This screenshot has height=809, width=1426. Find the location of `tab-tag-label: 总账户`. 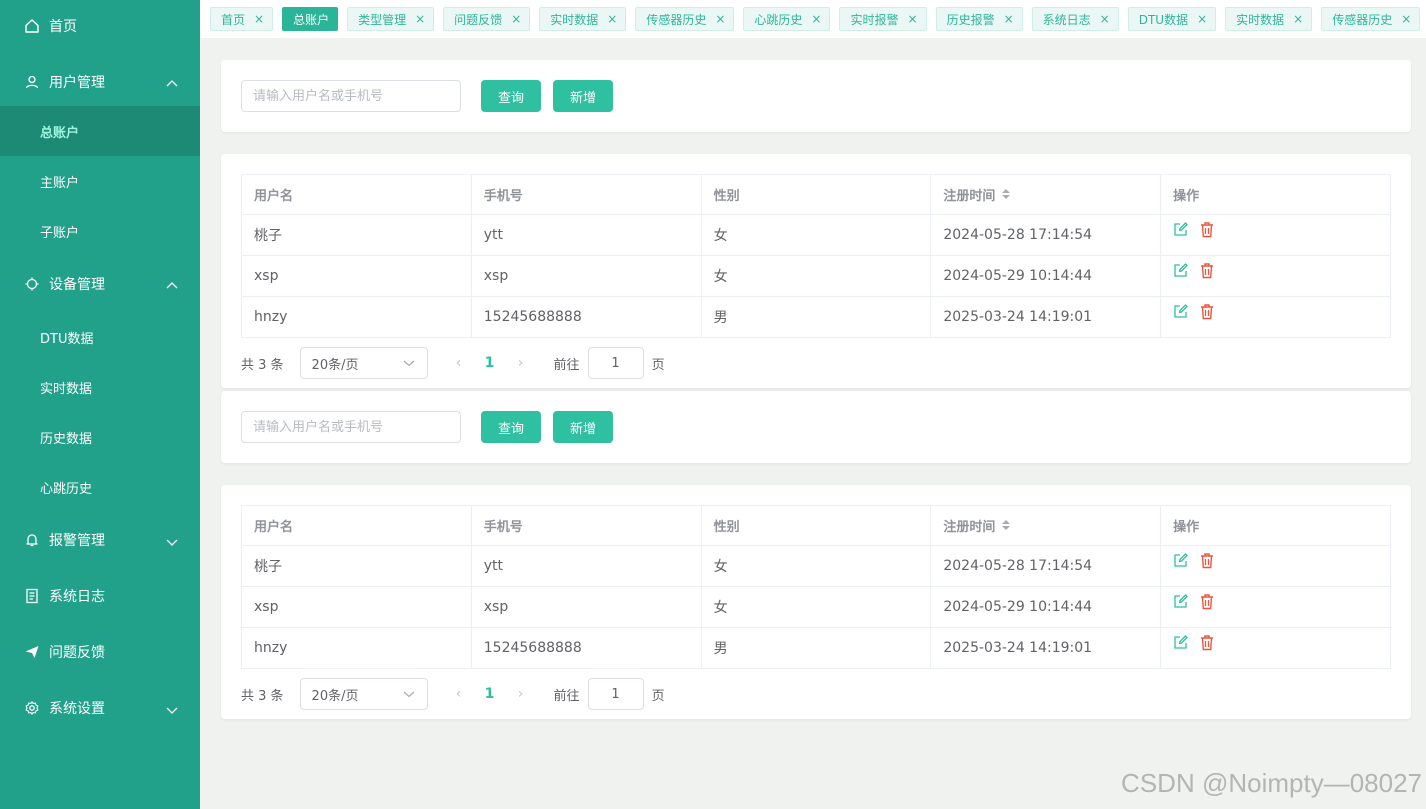

tab-tag-label: 总账户 is located at coordinates (311, 19).